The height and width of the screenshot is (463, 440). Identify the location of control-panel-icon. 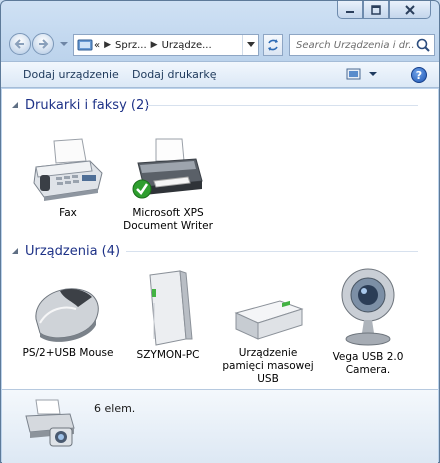
(85, 45).